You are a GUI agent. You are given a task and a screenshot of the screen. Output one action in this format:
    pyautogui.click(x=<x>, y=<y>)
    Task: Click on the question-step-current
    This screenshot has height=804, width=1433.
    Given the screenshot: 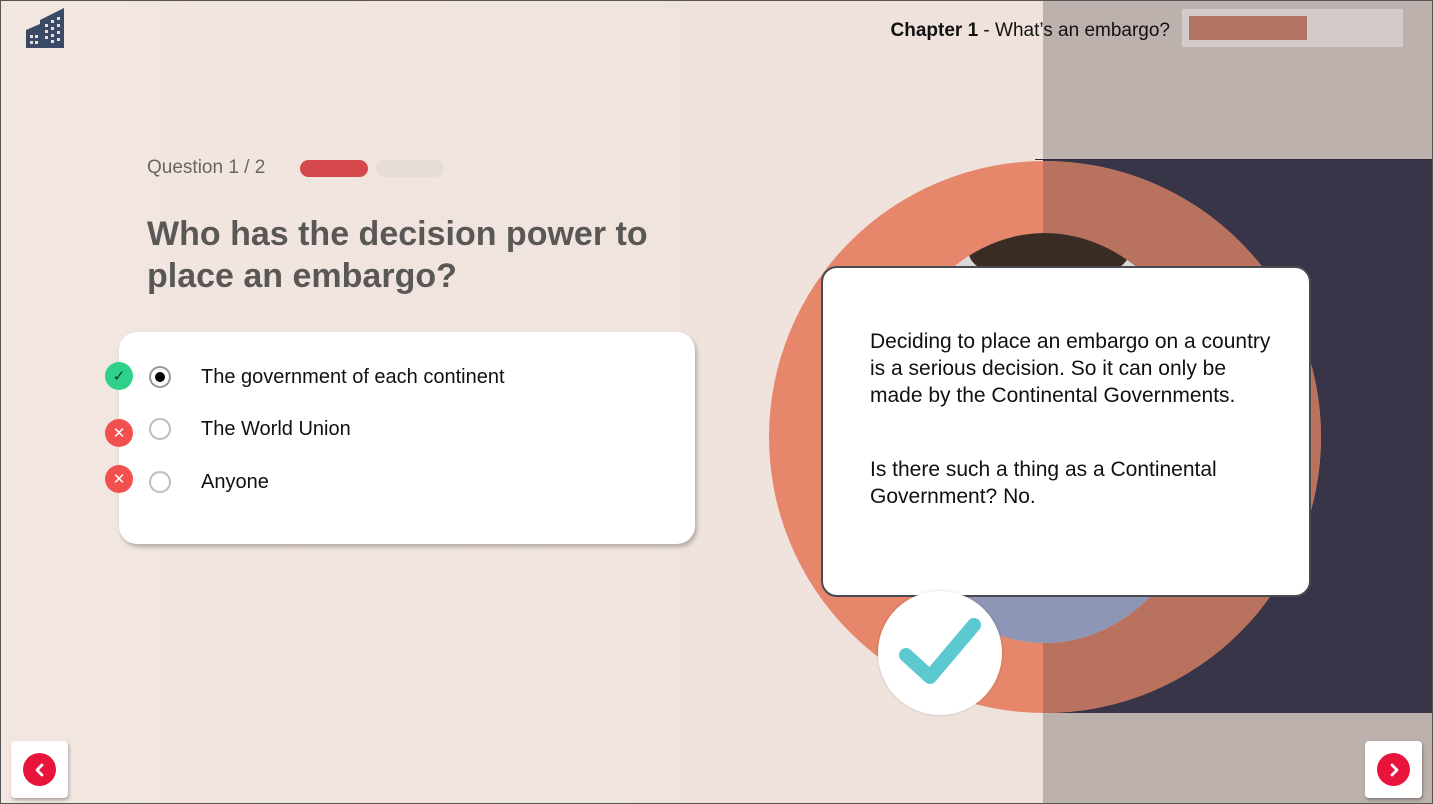 What is the action you would take?
    pyautogui.click(x=334, y=168)
    